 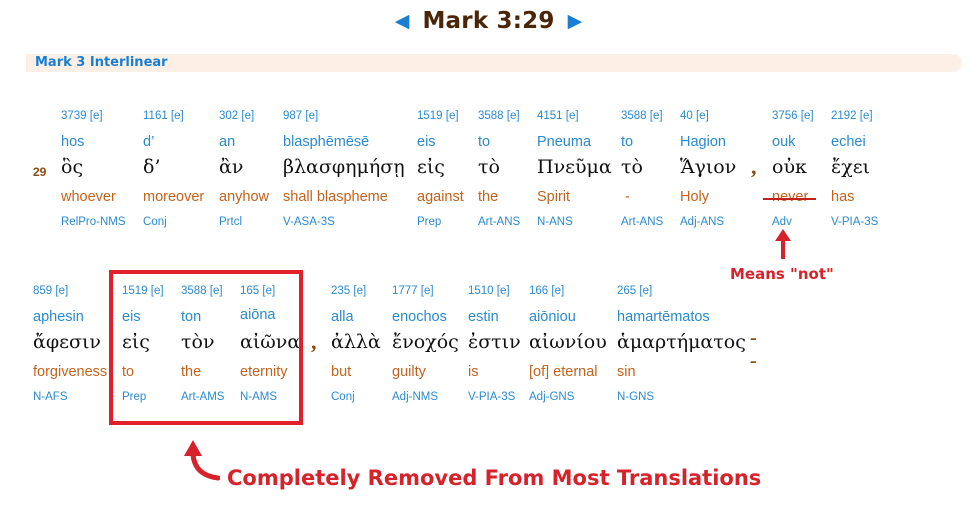 What do you see at coordinates (344, 167) in the screenshot?
I see `greek-word: βλασφημήσῃ` at bounding box center [344, 167].